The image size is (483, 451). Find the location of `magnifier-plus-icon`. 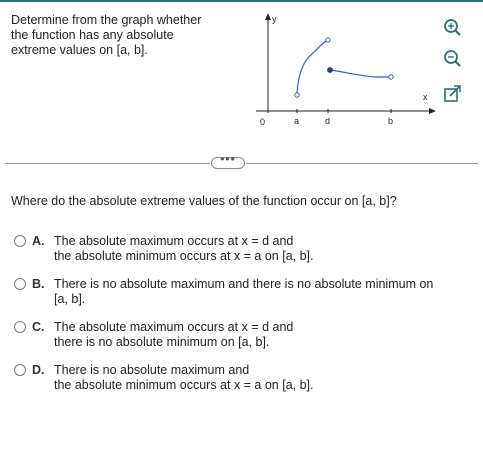

magnifier-plus-icon is located at coordinates (453, 27).